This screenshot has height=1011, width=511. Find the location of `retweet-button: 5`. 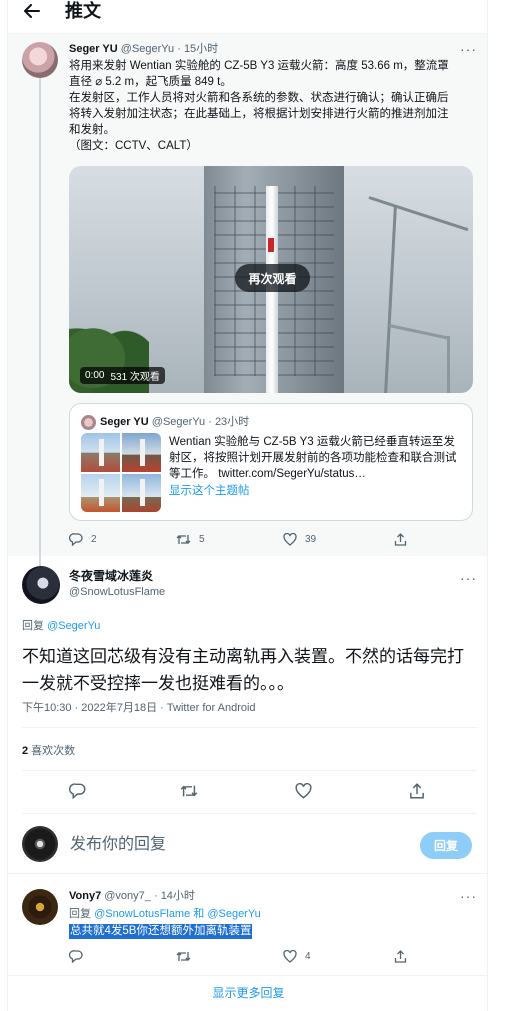

retweet-button: 5 is located at coordinates (190, 539).